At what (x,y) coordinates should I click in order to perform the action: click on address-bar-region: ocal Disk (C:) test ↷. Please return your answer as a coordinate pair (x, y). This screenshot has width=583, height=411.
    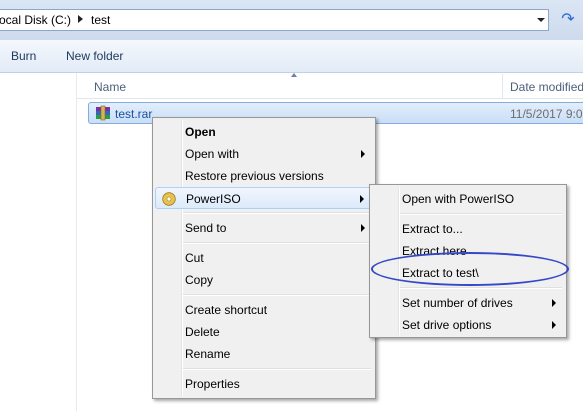
    Looking at the image, I should click on (291, 20).